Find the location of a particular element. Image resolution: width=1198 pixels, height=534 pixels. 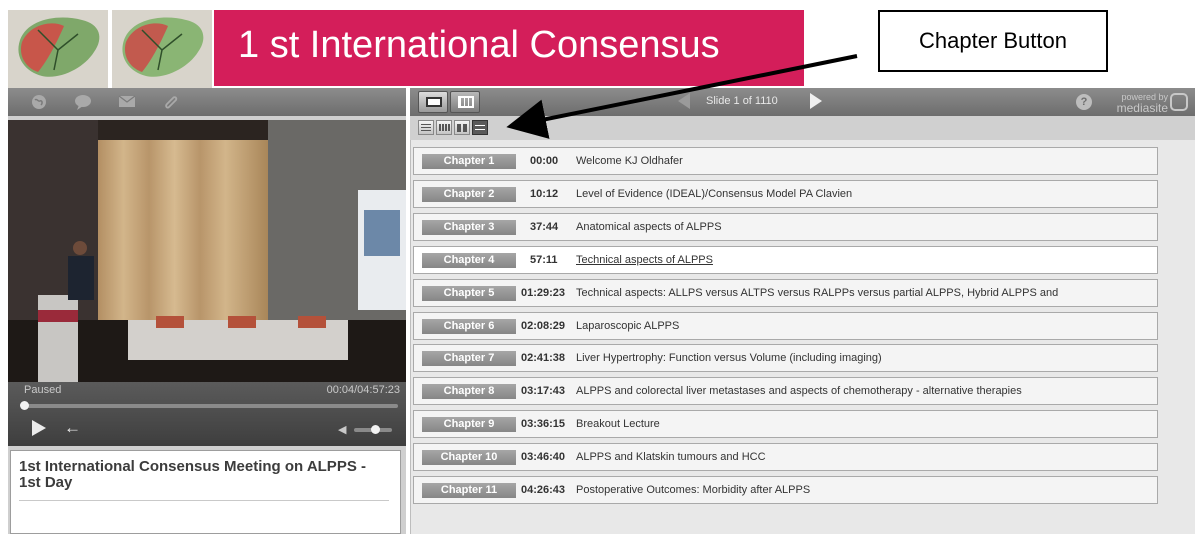

attachment-icon is located at coordinates (171, 102).